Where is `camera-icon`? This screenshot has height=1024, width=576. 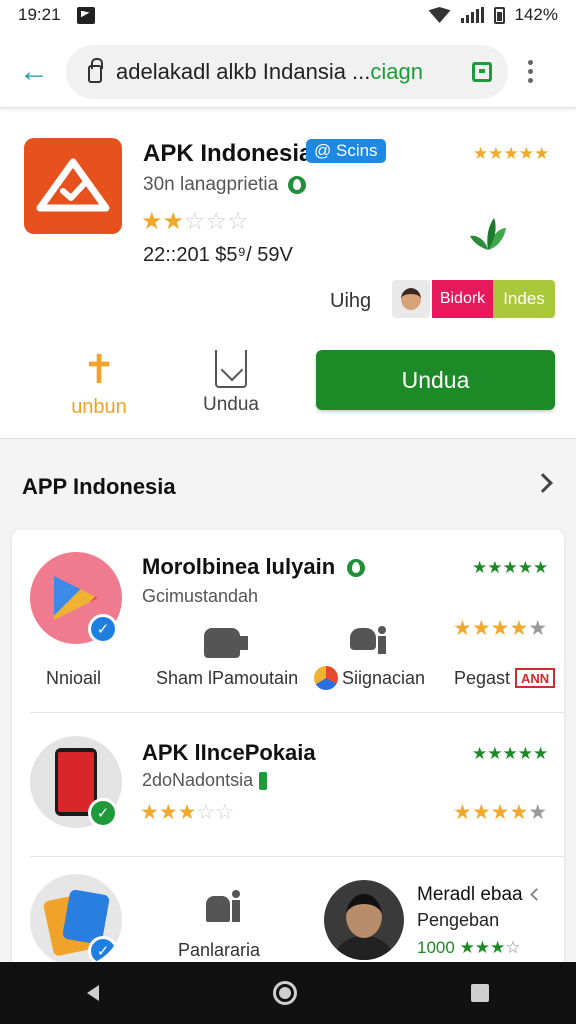
camera-icon is located at coordinates (226, 643).